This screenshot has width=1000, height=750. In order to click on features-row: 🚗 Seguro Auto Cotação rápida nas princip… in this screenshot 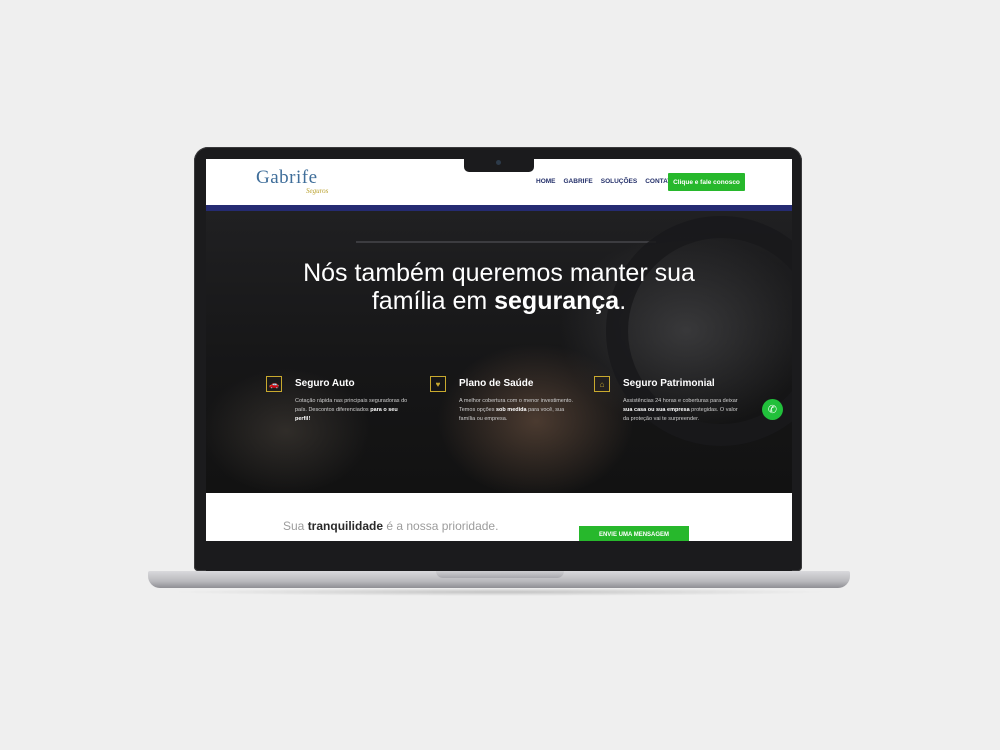, I will do `click(506, 421)`.